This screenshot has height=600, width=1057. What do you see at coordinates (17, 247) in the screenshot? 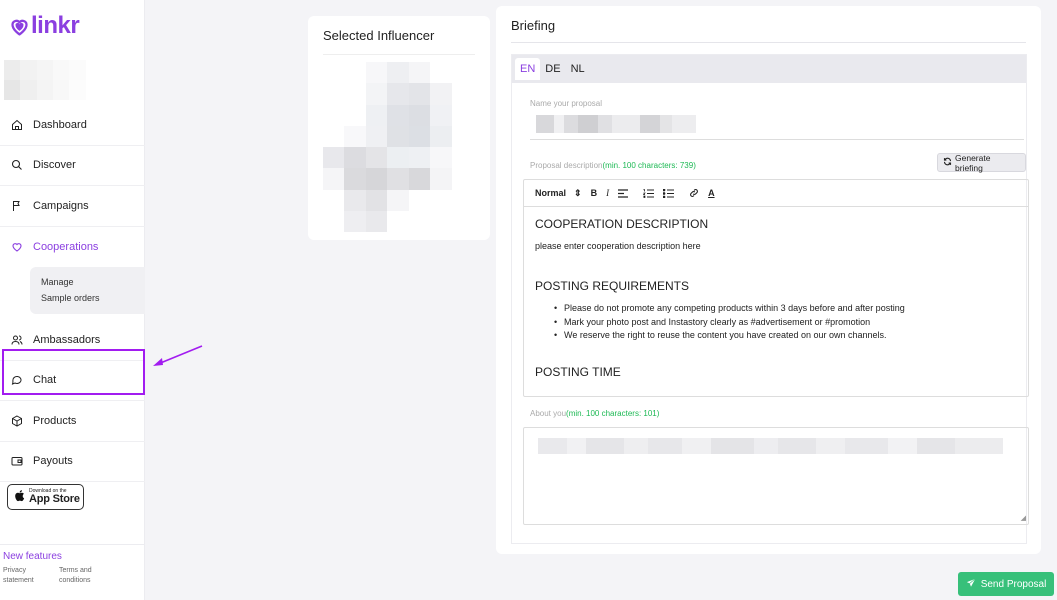
I see `heart-icon` at bounding box center [17, 247].